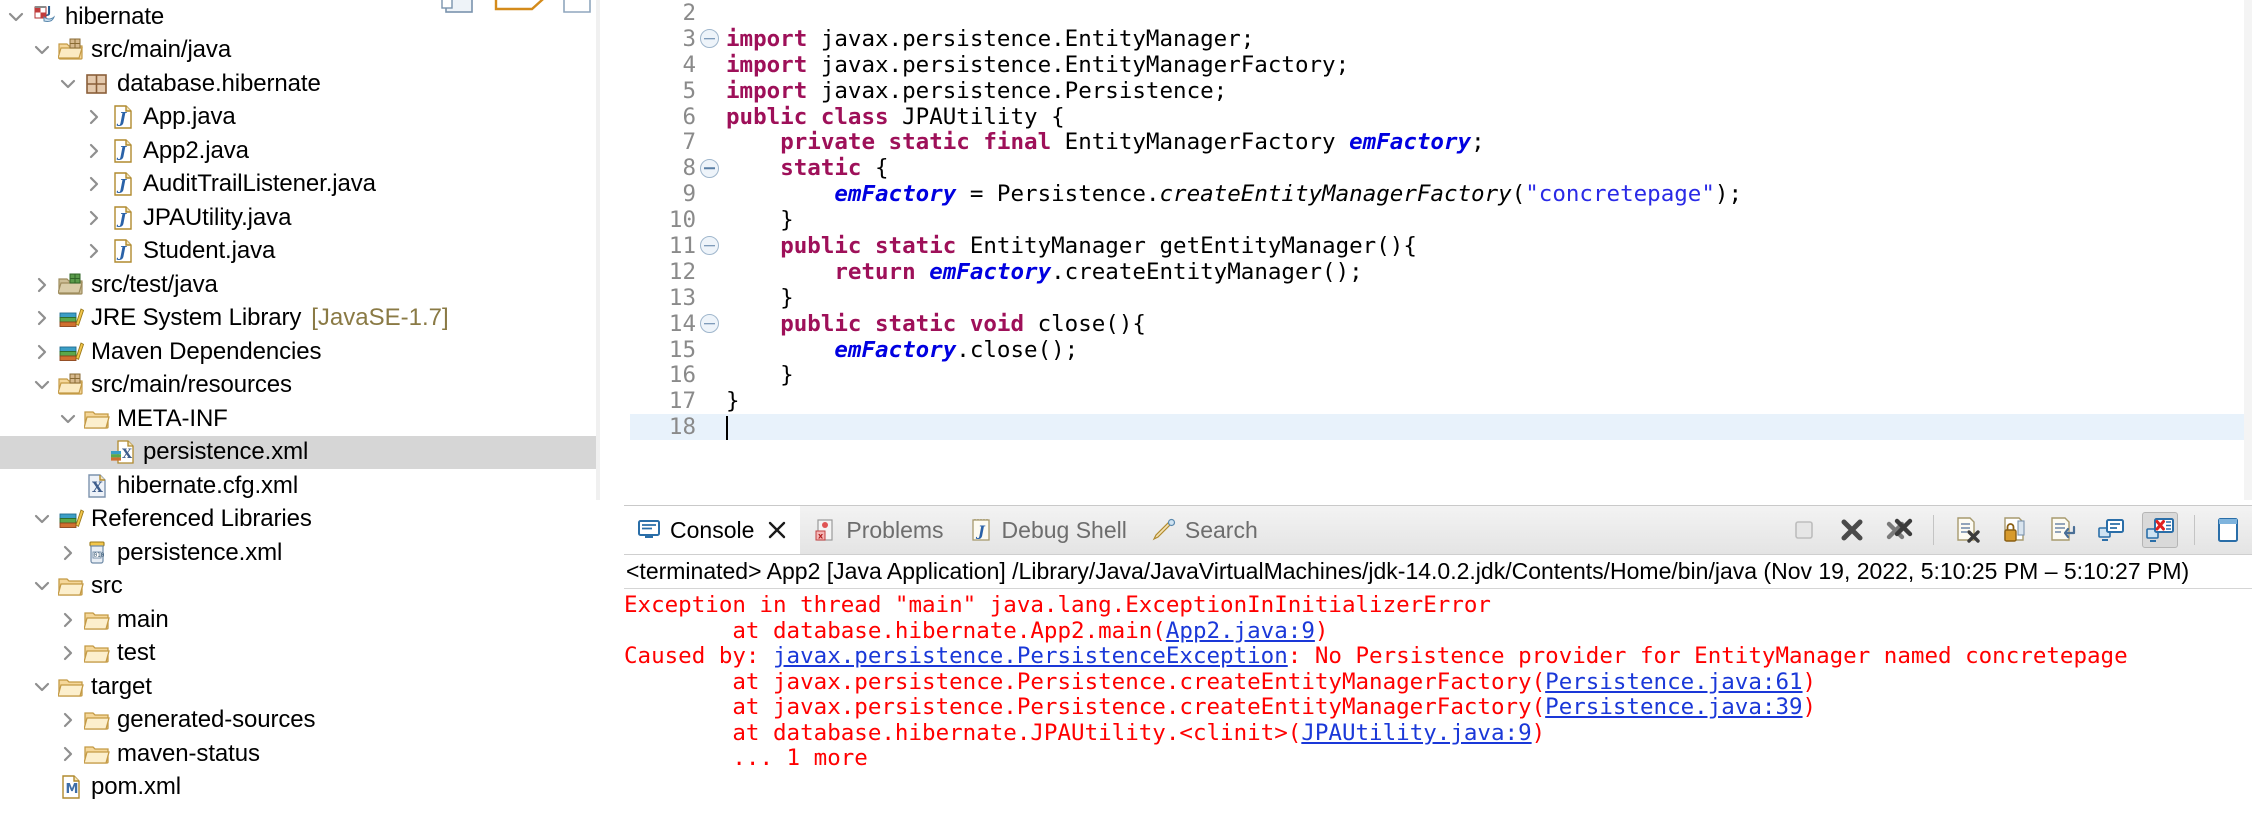  I want to click on word-wrap-button, so click(2063, 530).